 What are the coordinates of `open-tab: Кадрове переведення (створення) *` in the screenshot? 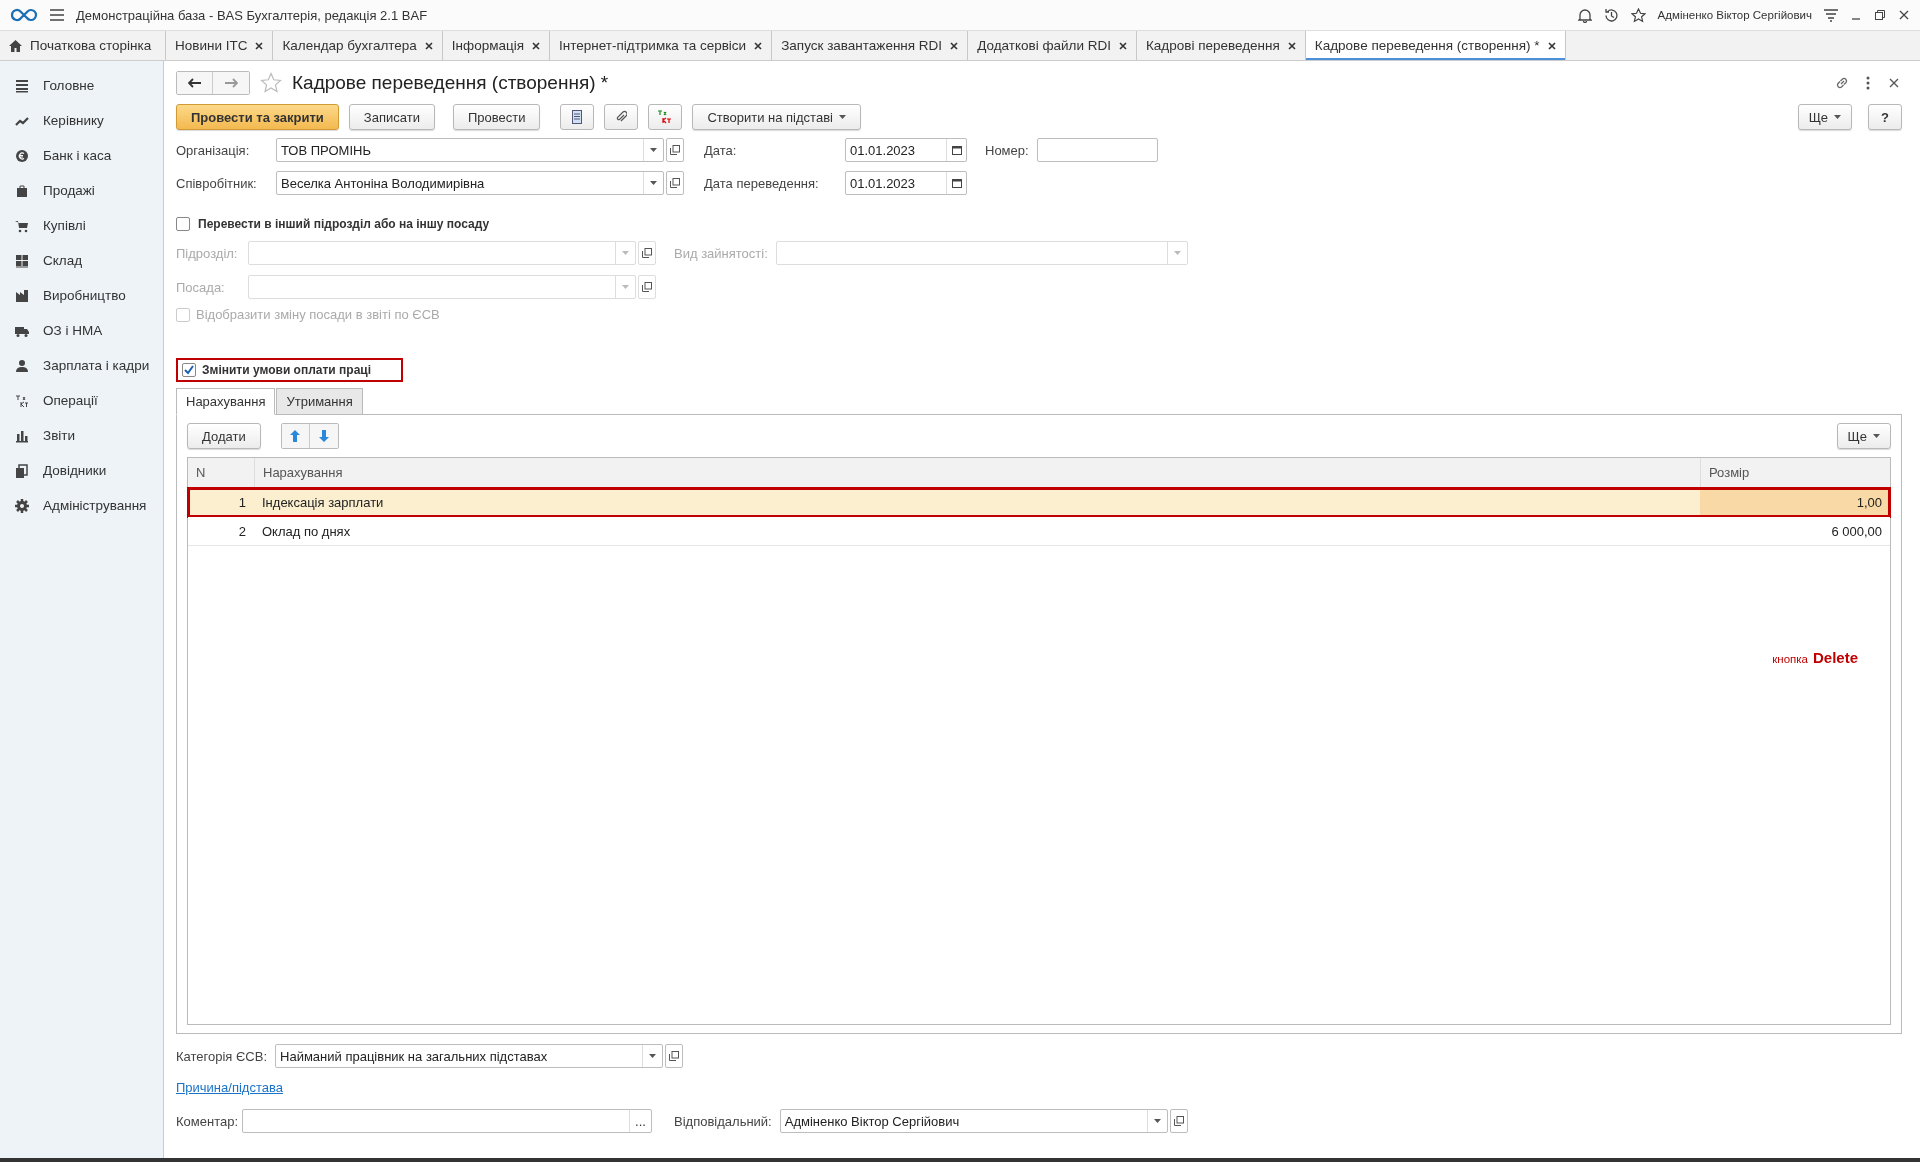 It's located at (1435, 45).